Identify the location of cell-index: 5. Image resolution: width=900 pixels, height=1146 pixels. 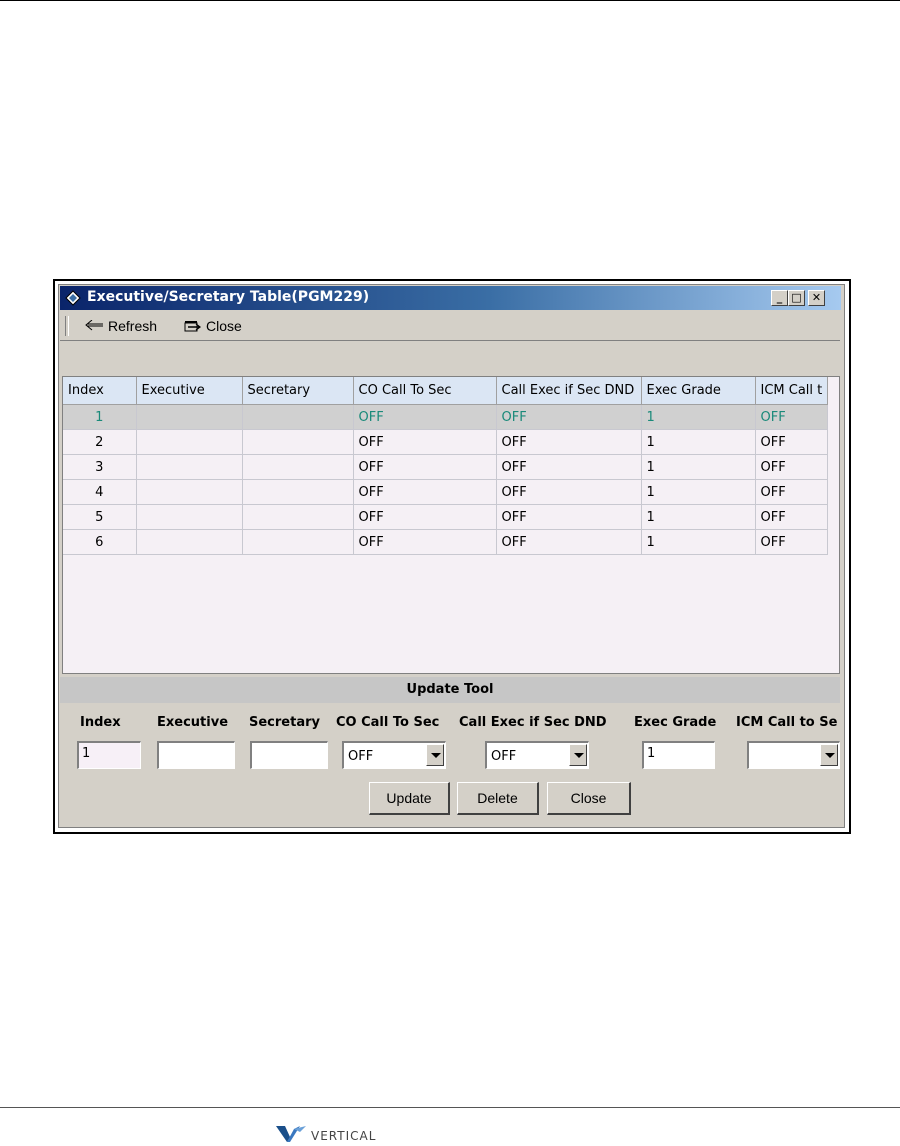
(100, 517).